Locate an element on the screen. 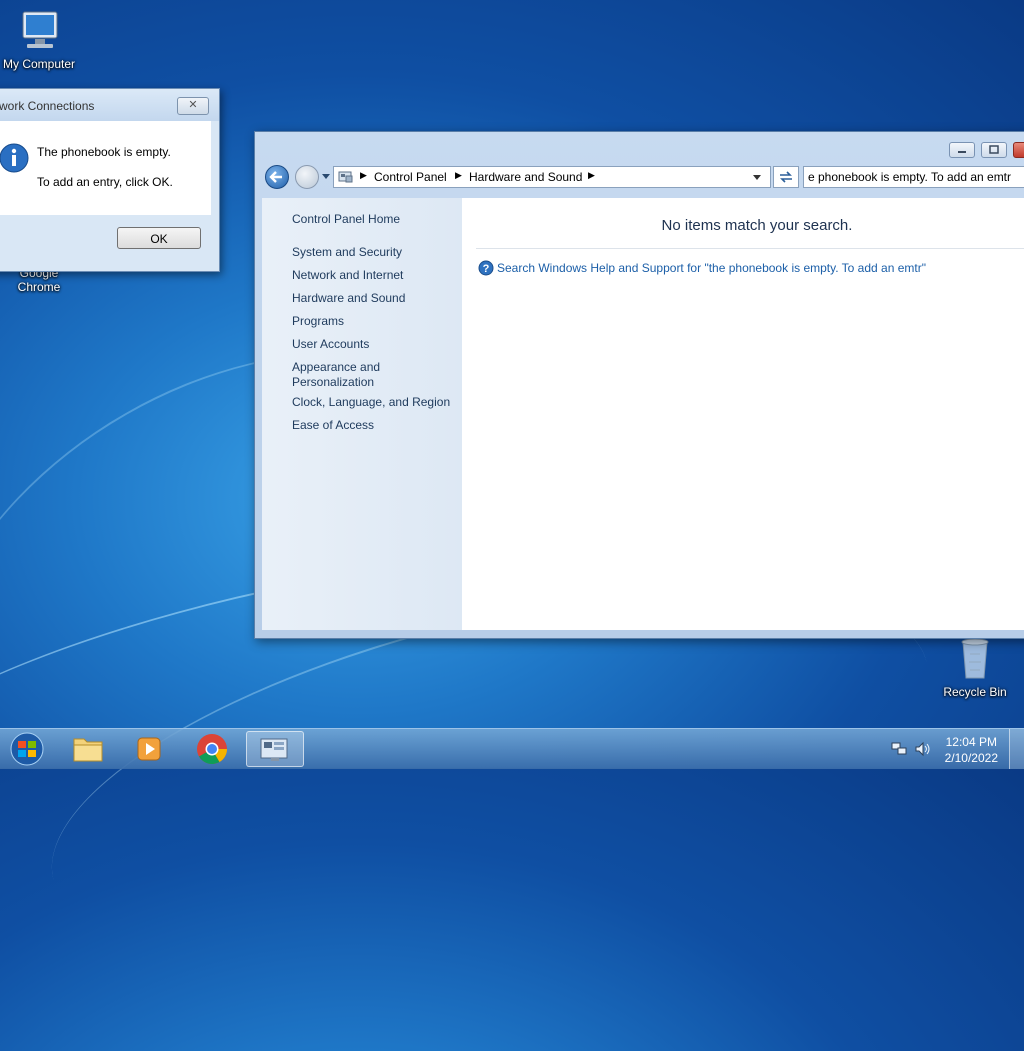 Image resolution: width=1024 pixels, height=1051 pixels. show-desktop-button is located at coordinates (1016, 749).